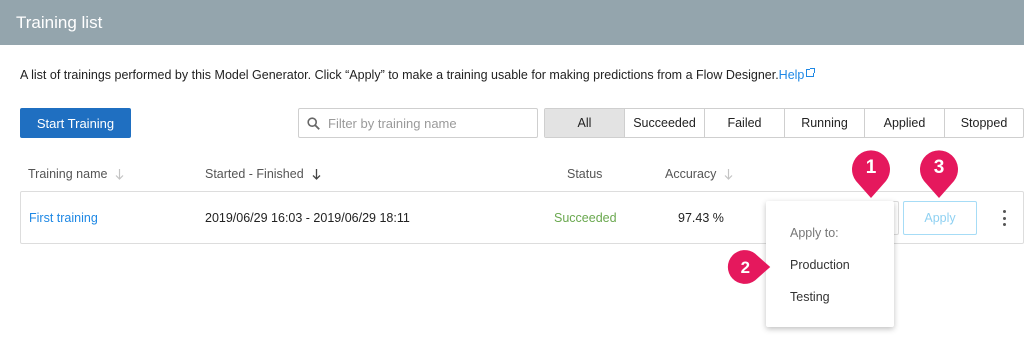 The width and height of the screenshot is (1024, 344). Describe the element at coordinates (825, 123) in the screenshot. I see `filter-running: Running` at that location.